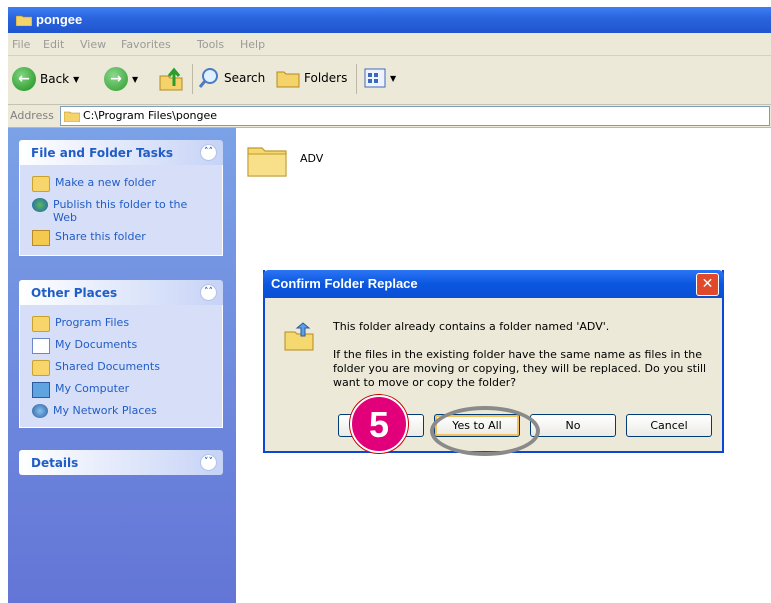 This screenshot has height=603, width=771. Describe the element at coordinates (210, 44) in the screenshot. I see `menu-tools: Tools` at that location.